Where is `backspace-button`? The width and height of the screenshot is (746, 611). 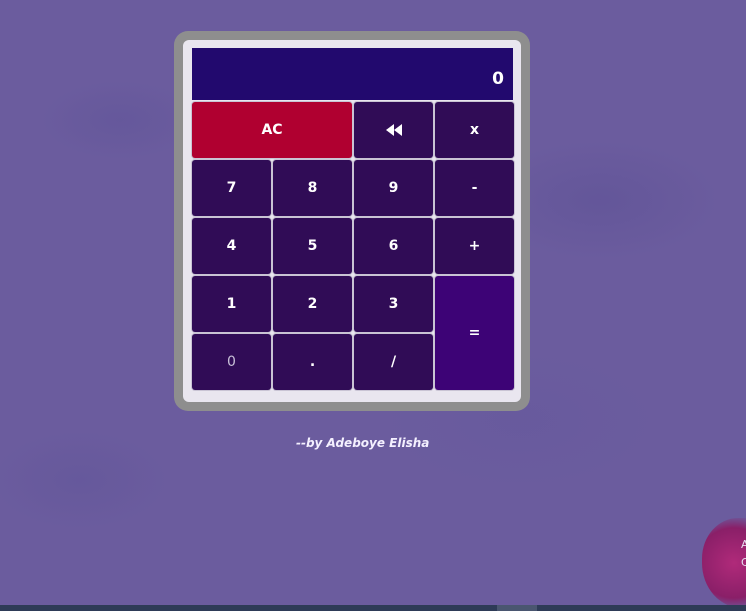
backspace-button is located at coordinates (393, 130).